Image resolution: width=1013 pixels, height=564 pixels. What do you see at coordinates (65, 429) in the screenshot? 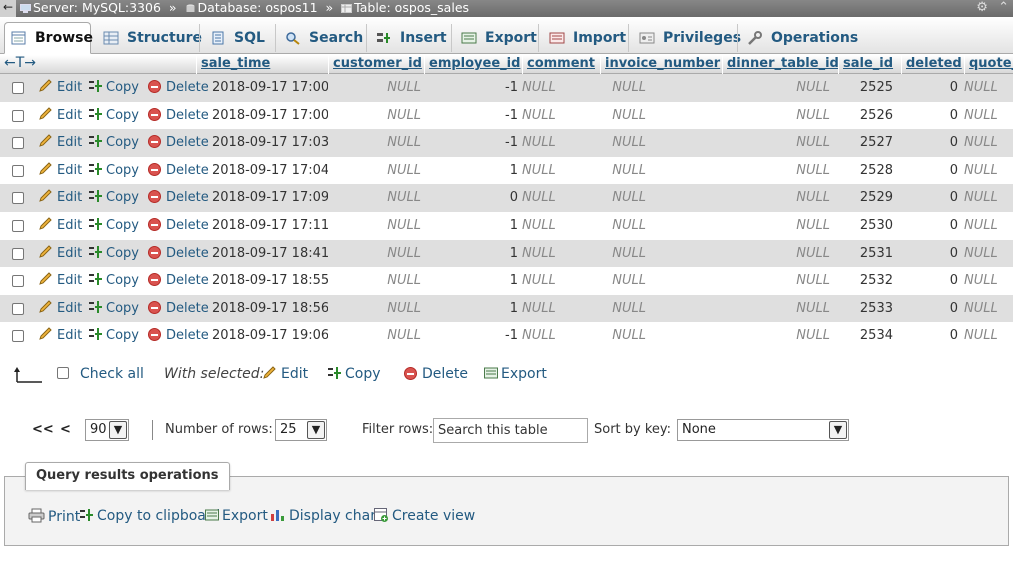
I see `previous-page-button: <` at bounding box center [65, 429].